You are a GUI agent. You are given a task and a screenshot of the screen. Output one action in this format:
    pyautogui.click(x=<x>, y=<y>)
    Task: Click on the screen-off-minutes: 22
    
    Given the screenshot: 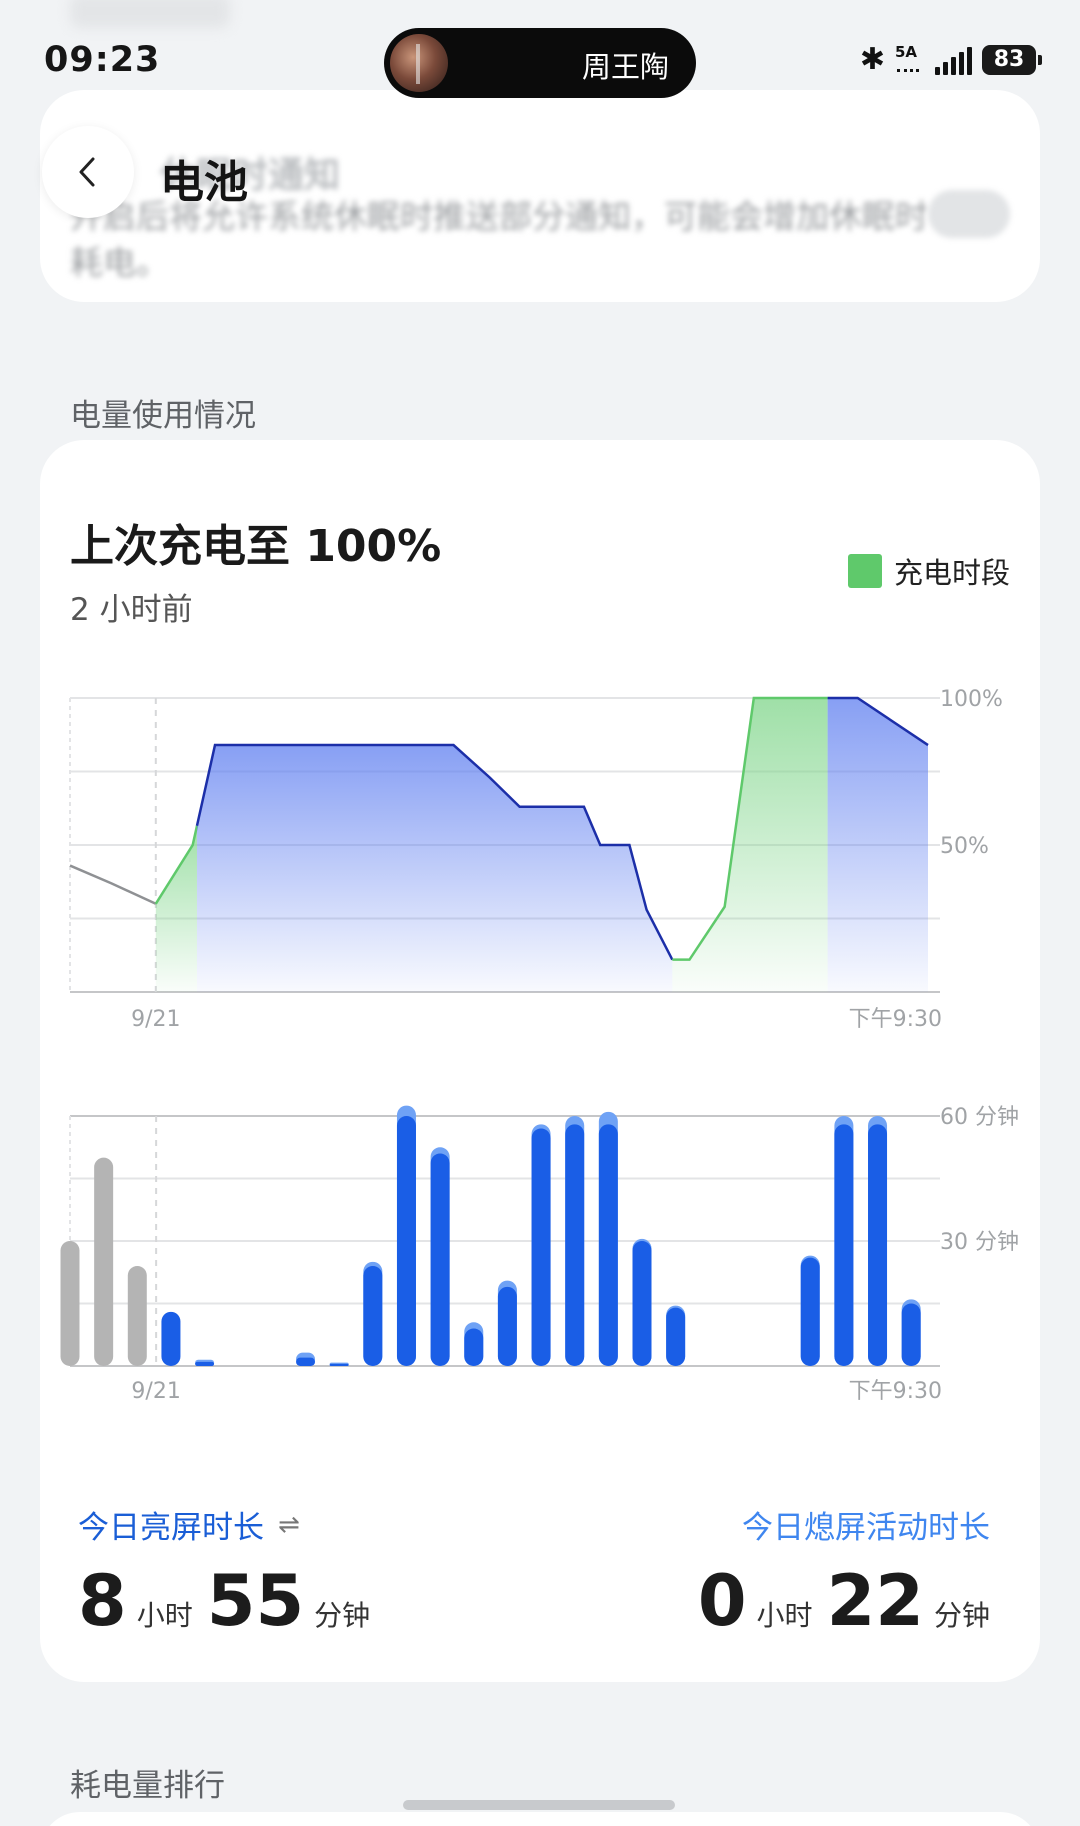 What is the action you would take?
    pyautogui.click(x=875, y=1601)
    